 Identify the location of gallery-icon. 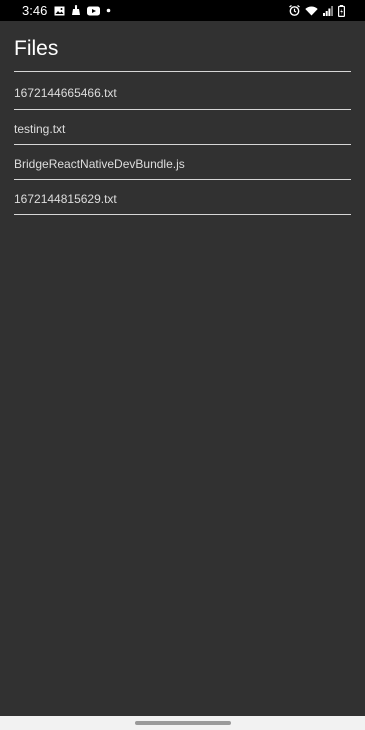
(59, 11).